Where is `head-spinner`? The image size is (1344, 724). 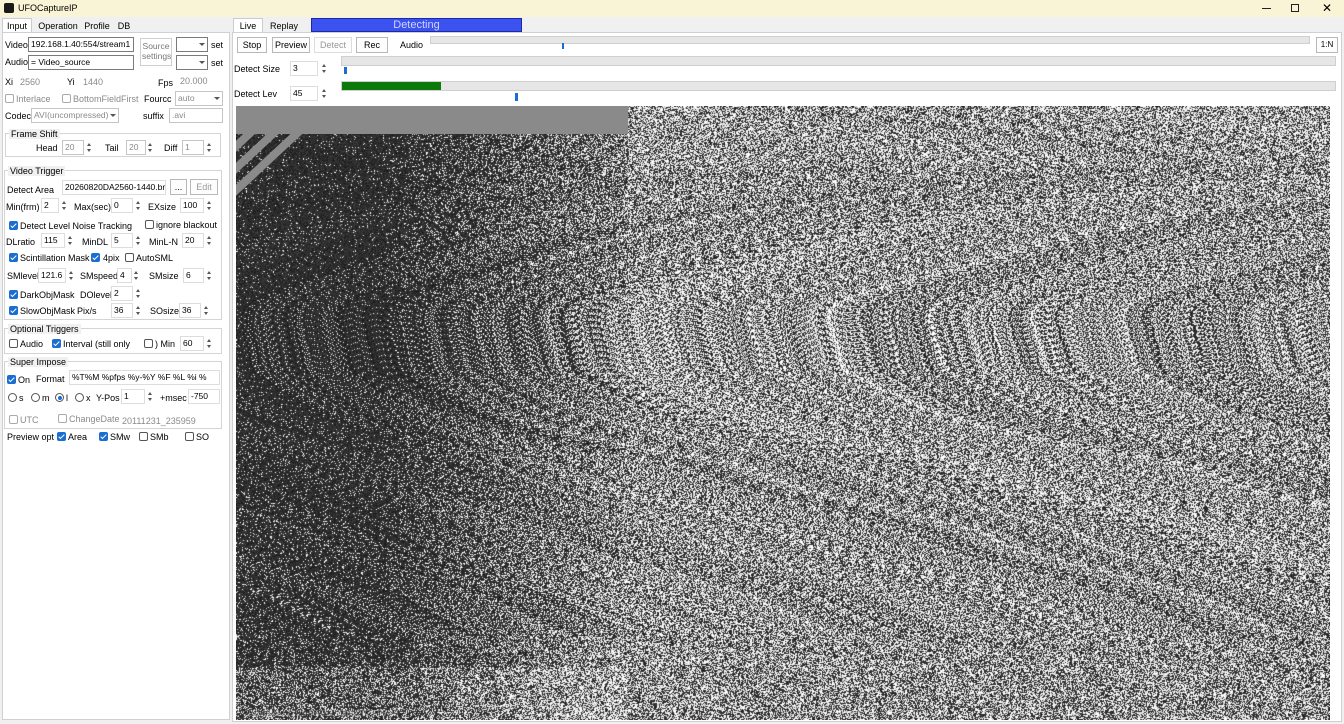 head-spinner is located at coordinates (89, 147).